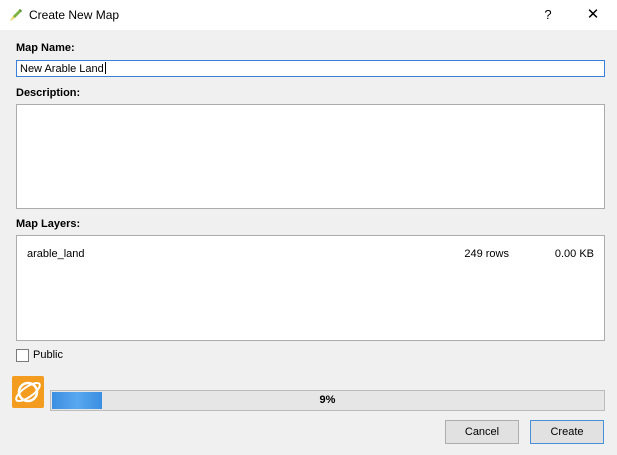 This screenshot has height=455, width=617. What do you see at coordinates (22, 355) in the screenshot?
I see `public-checkbox` at bounding box center [22, 355].